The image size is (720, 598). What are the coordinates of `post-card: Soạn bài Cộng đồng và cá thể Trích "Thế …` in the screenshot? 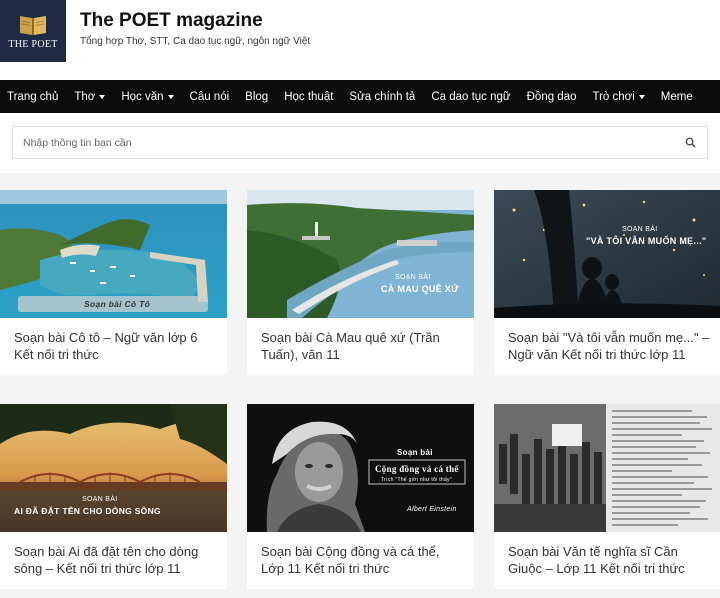 It's located at (360, 496).